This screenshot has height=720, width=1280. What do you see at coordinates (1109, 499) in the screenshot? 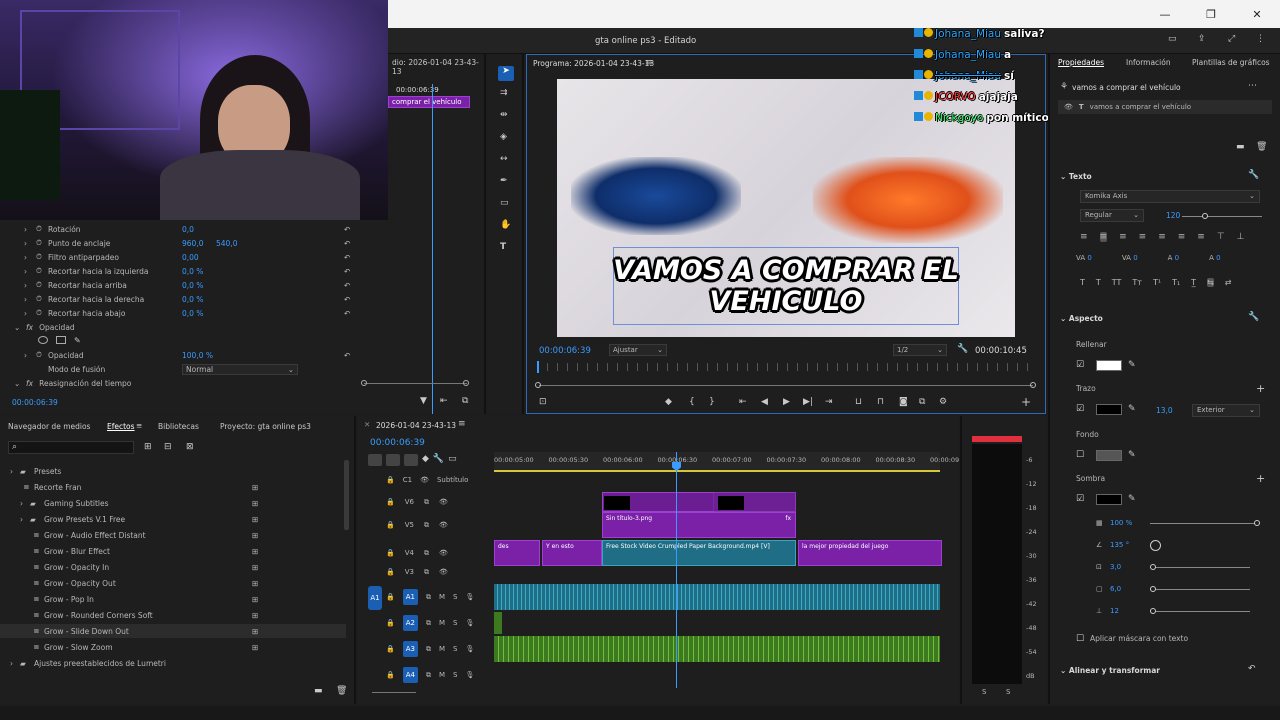
I see `shadow-color-swatch` at bounding box center [1109, 499].